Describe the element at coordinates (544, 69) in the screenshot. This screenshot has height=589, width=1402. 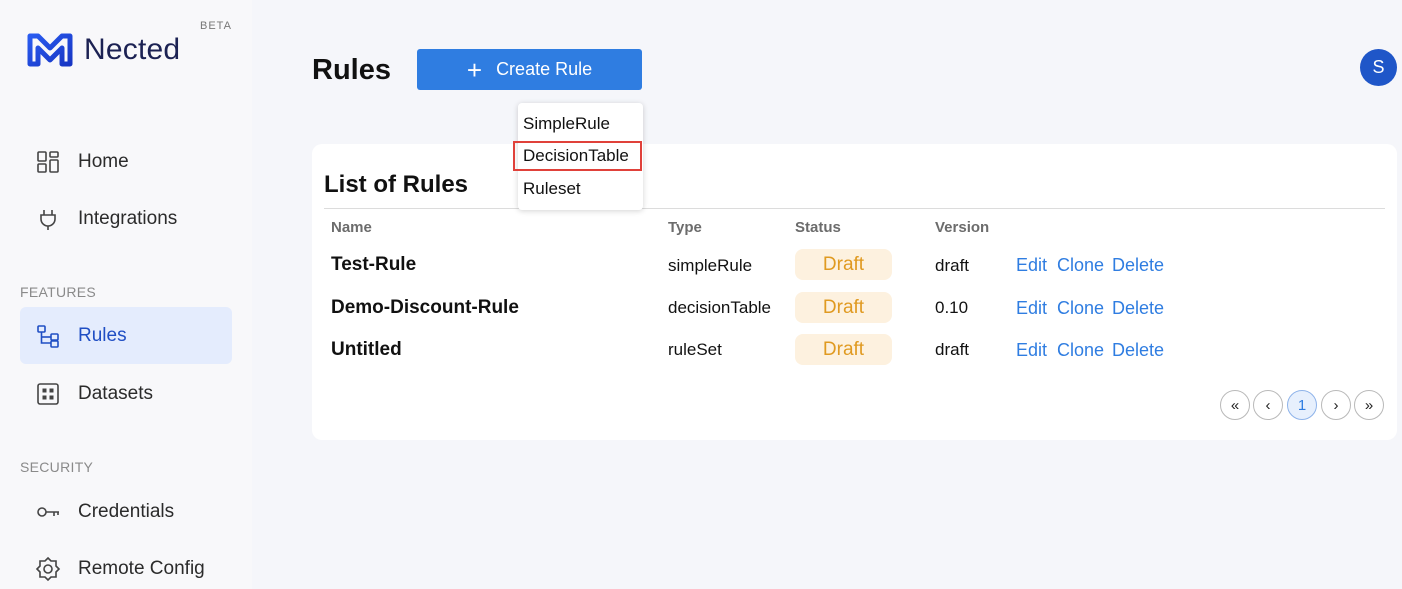
I see `create-rule-label: Create Rule` at that location.